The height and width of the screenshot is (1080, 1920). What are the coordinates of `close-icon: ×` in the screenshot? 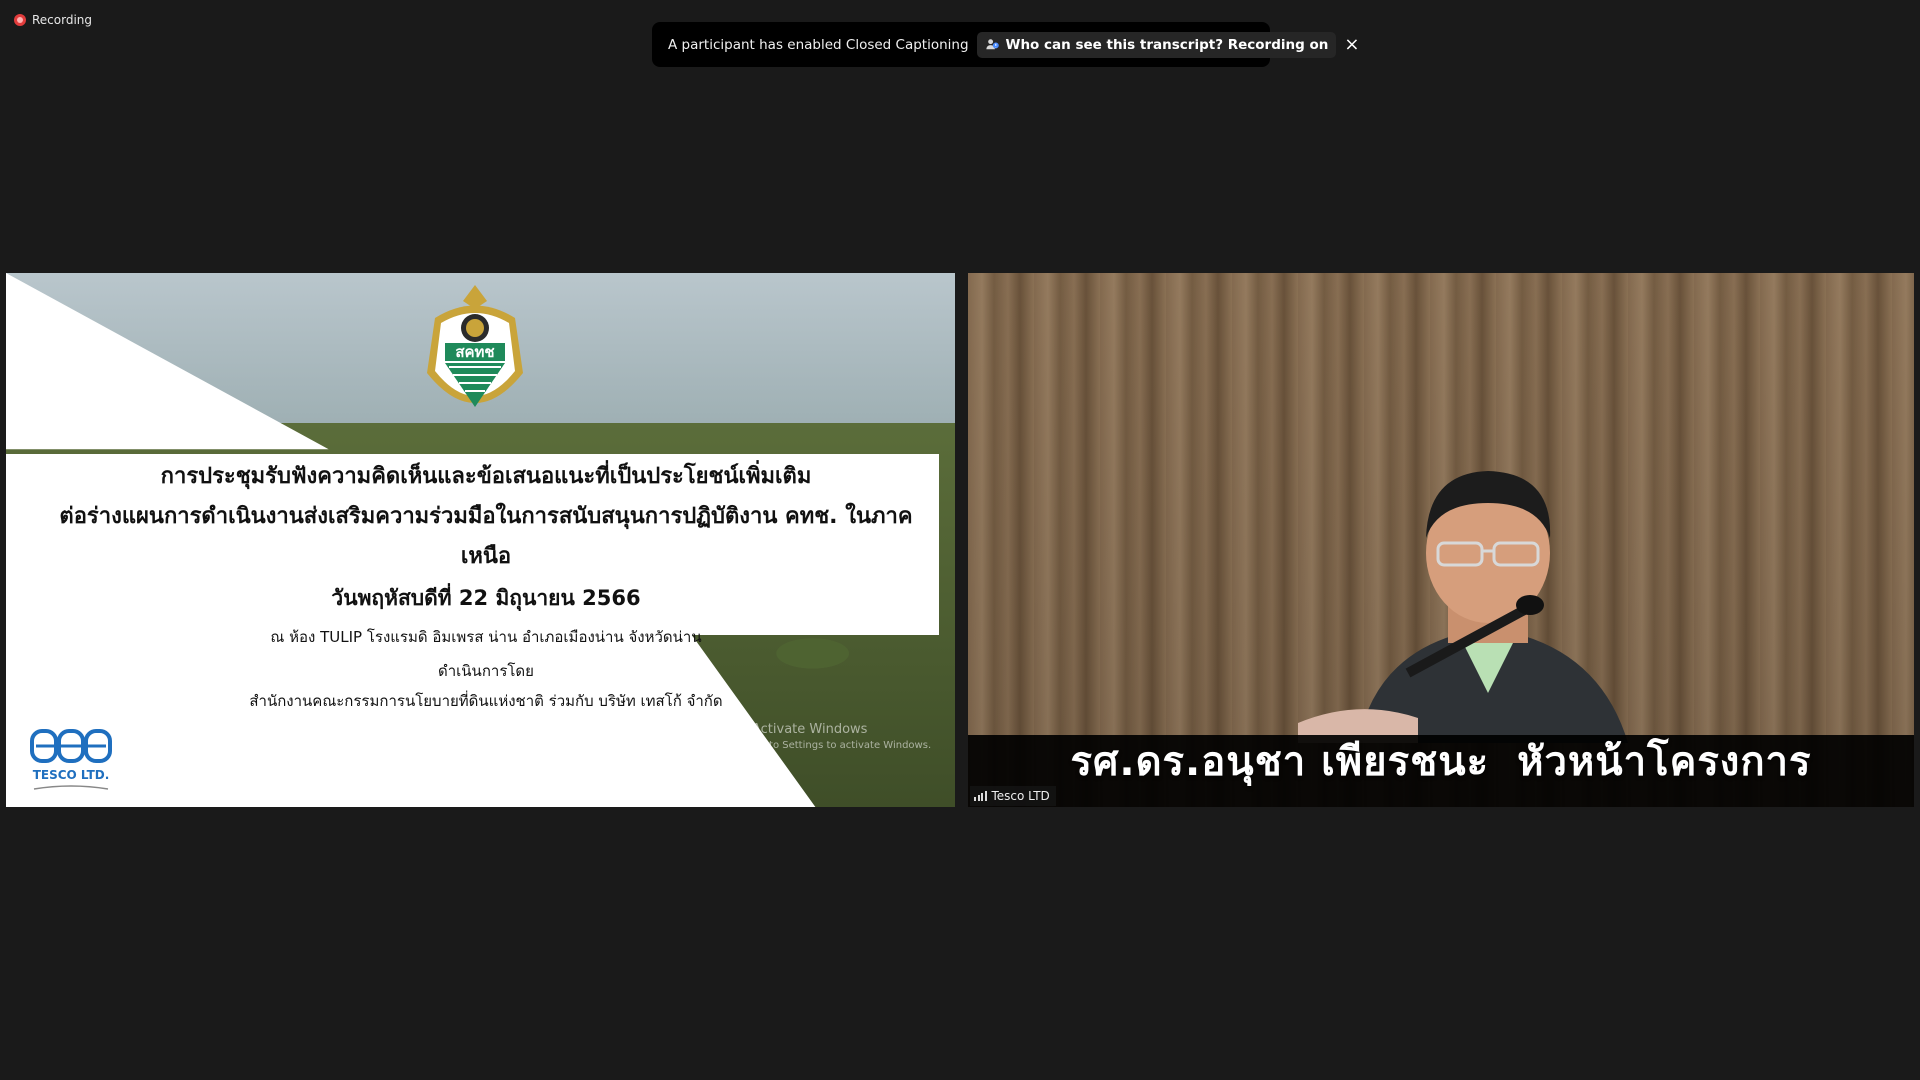 It's located at (1351, 45).